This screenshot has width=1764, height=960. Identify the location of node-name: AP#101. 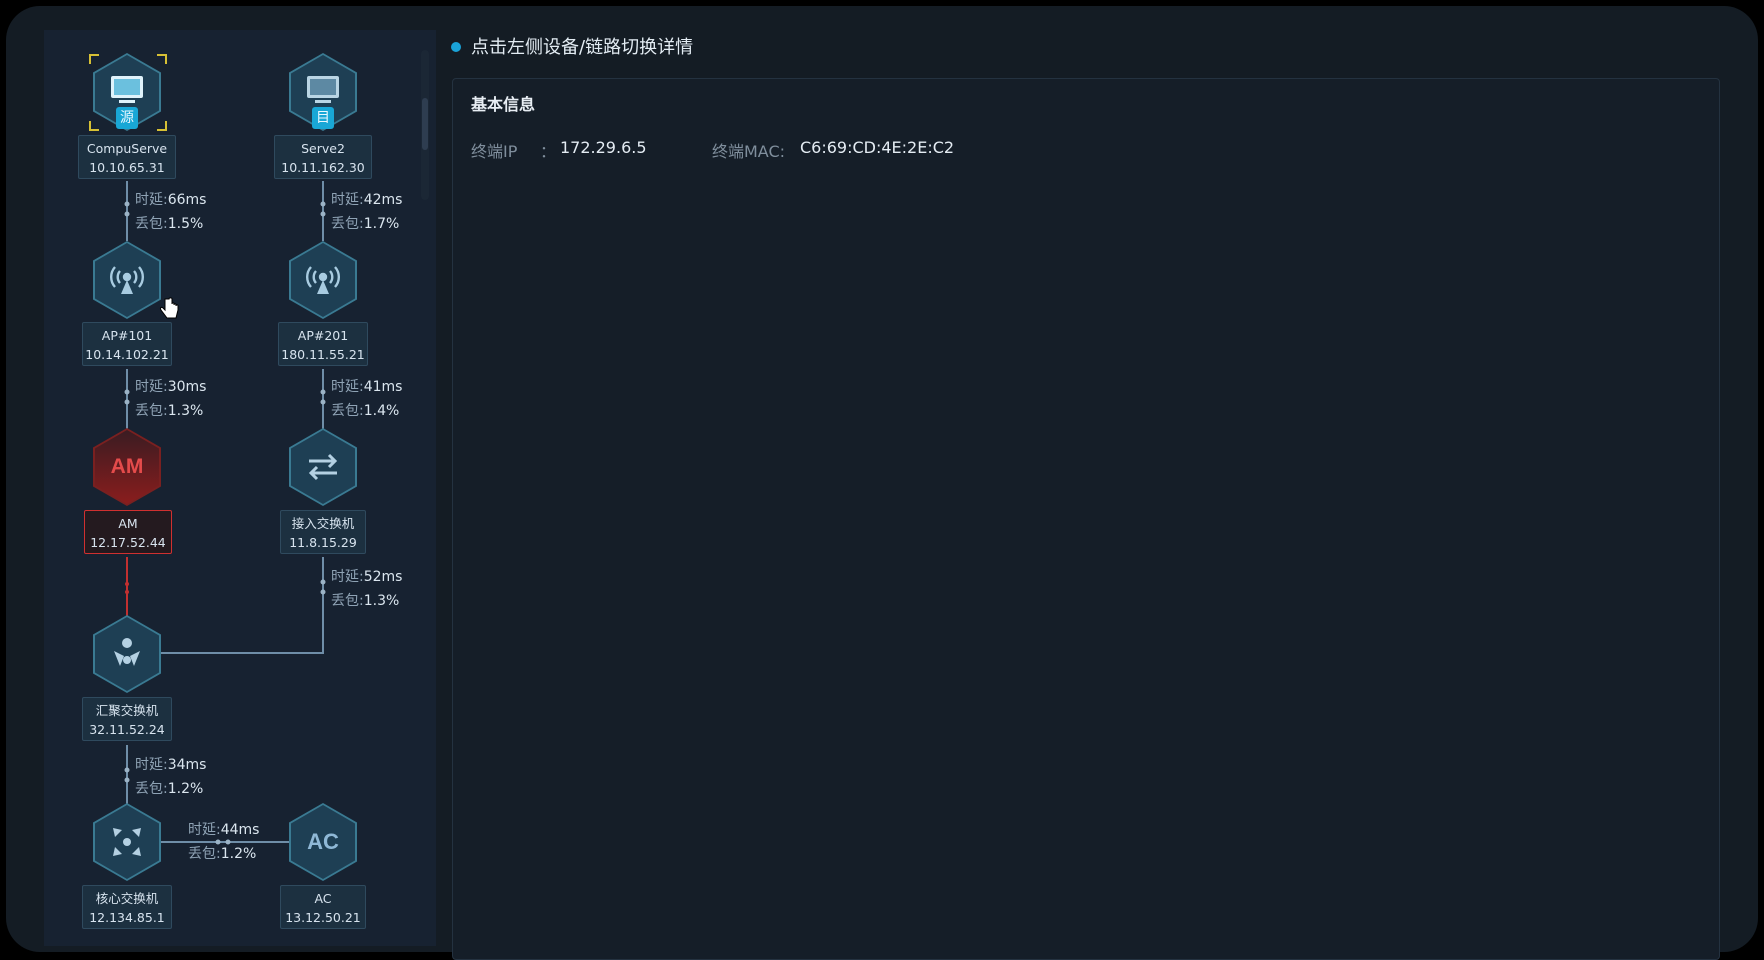
(127, 335).